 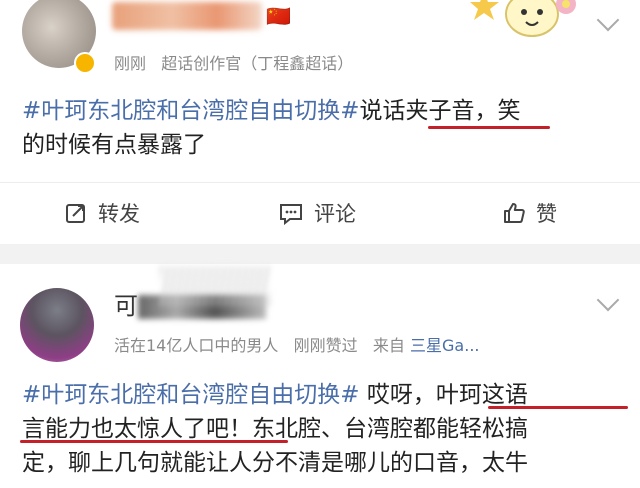 What do you see at coordinates (514, 213) in the screenshot?
I see `thumbs-up-icon` at bounding box center [514, 213].